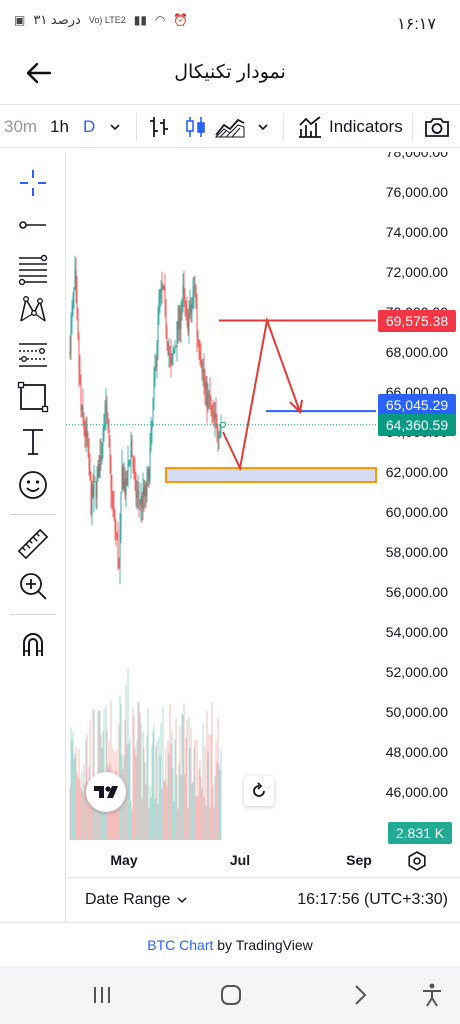  I want to click on drawing-toolbar, so click(33, 537).